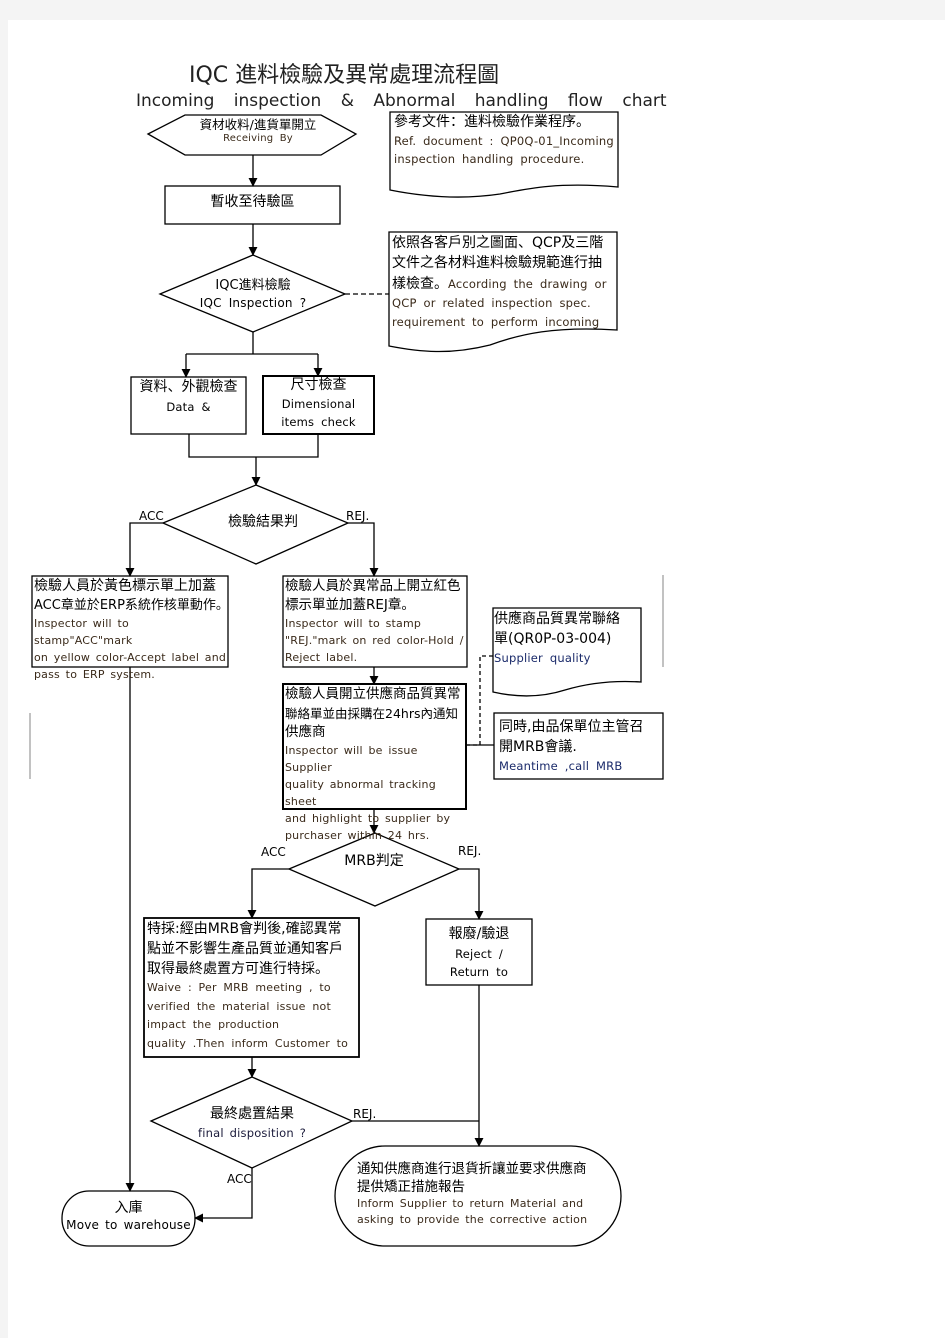 The image size is (945, 1338). What do you see at coordinates (253, 303) in the screenshot?
I see `iqc-en: IQC Inspection ?` at bounding box center [253, 303].